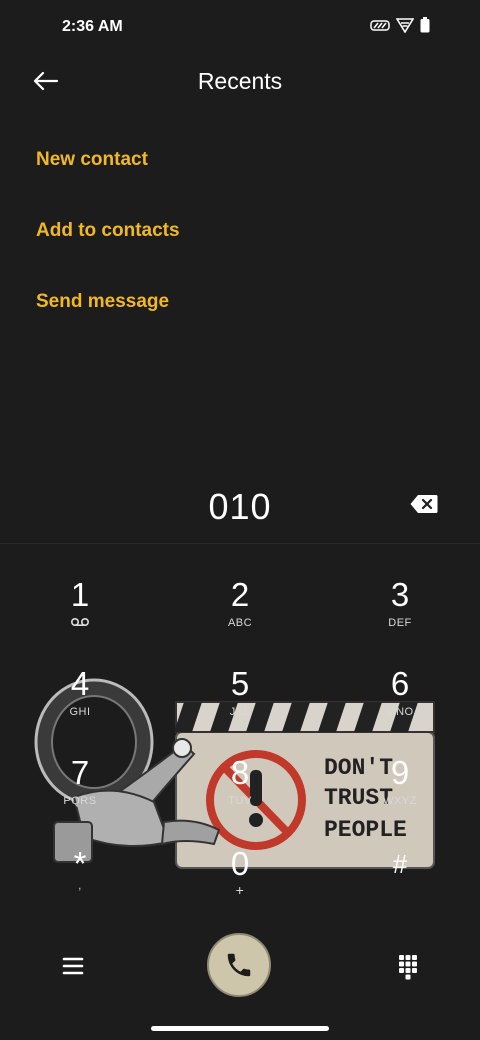  I want to click on key-digit: 7, so click(80, 772).